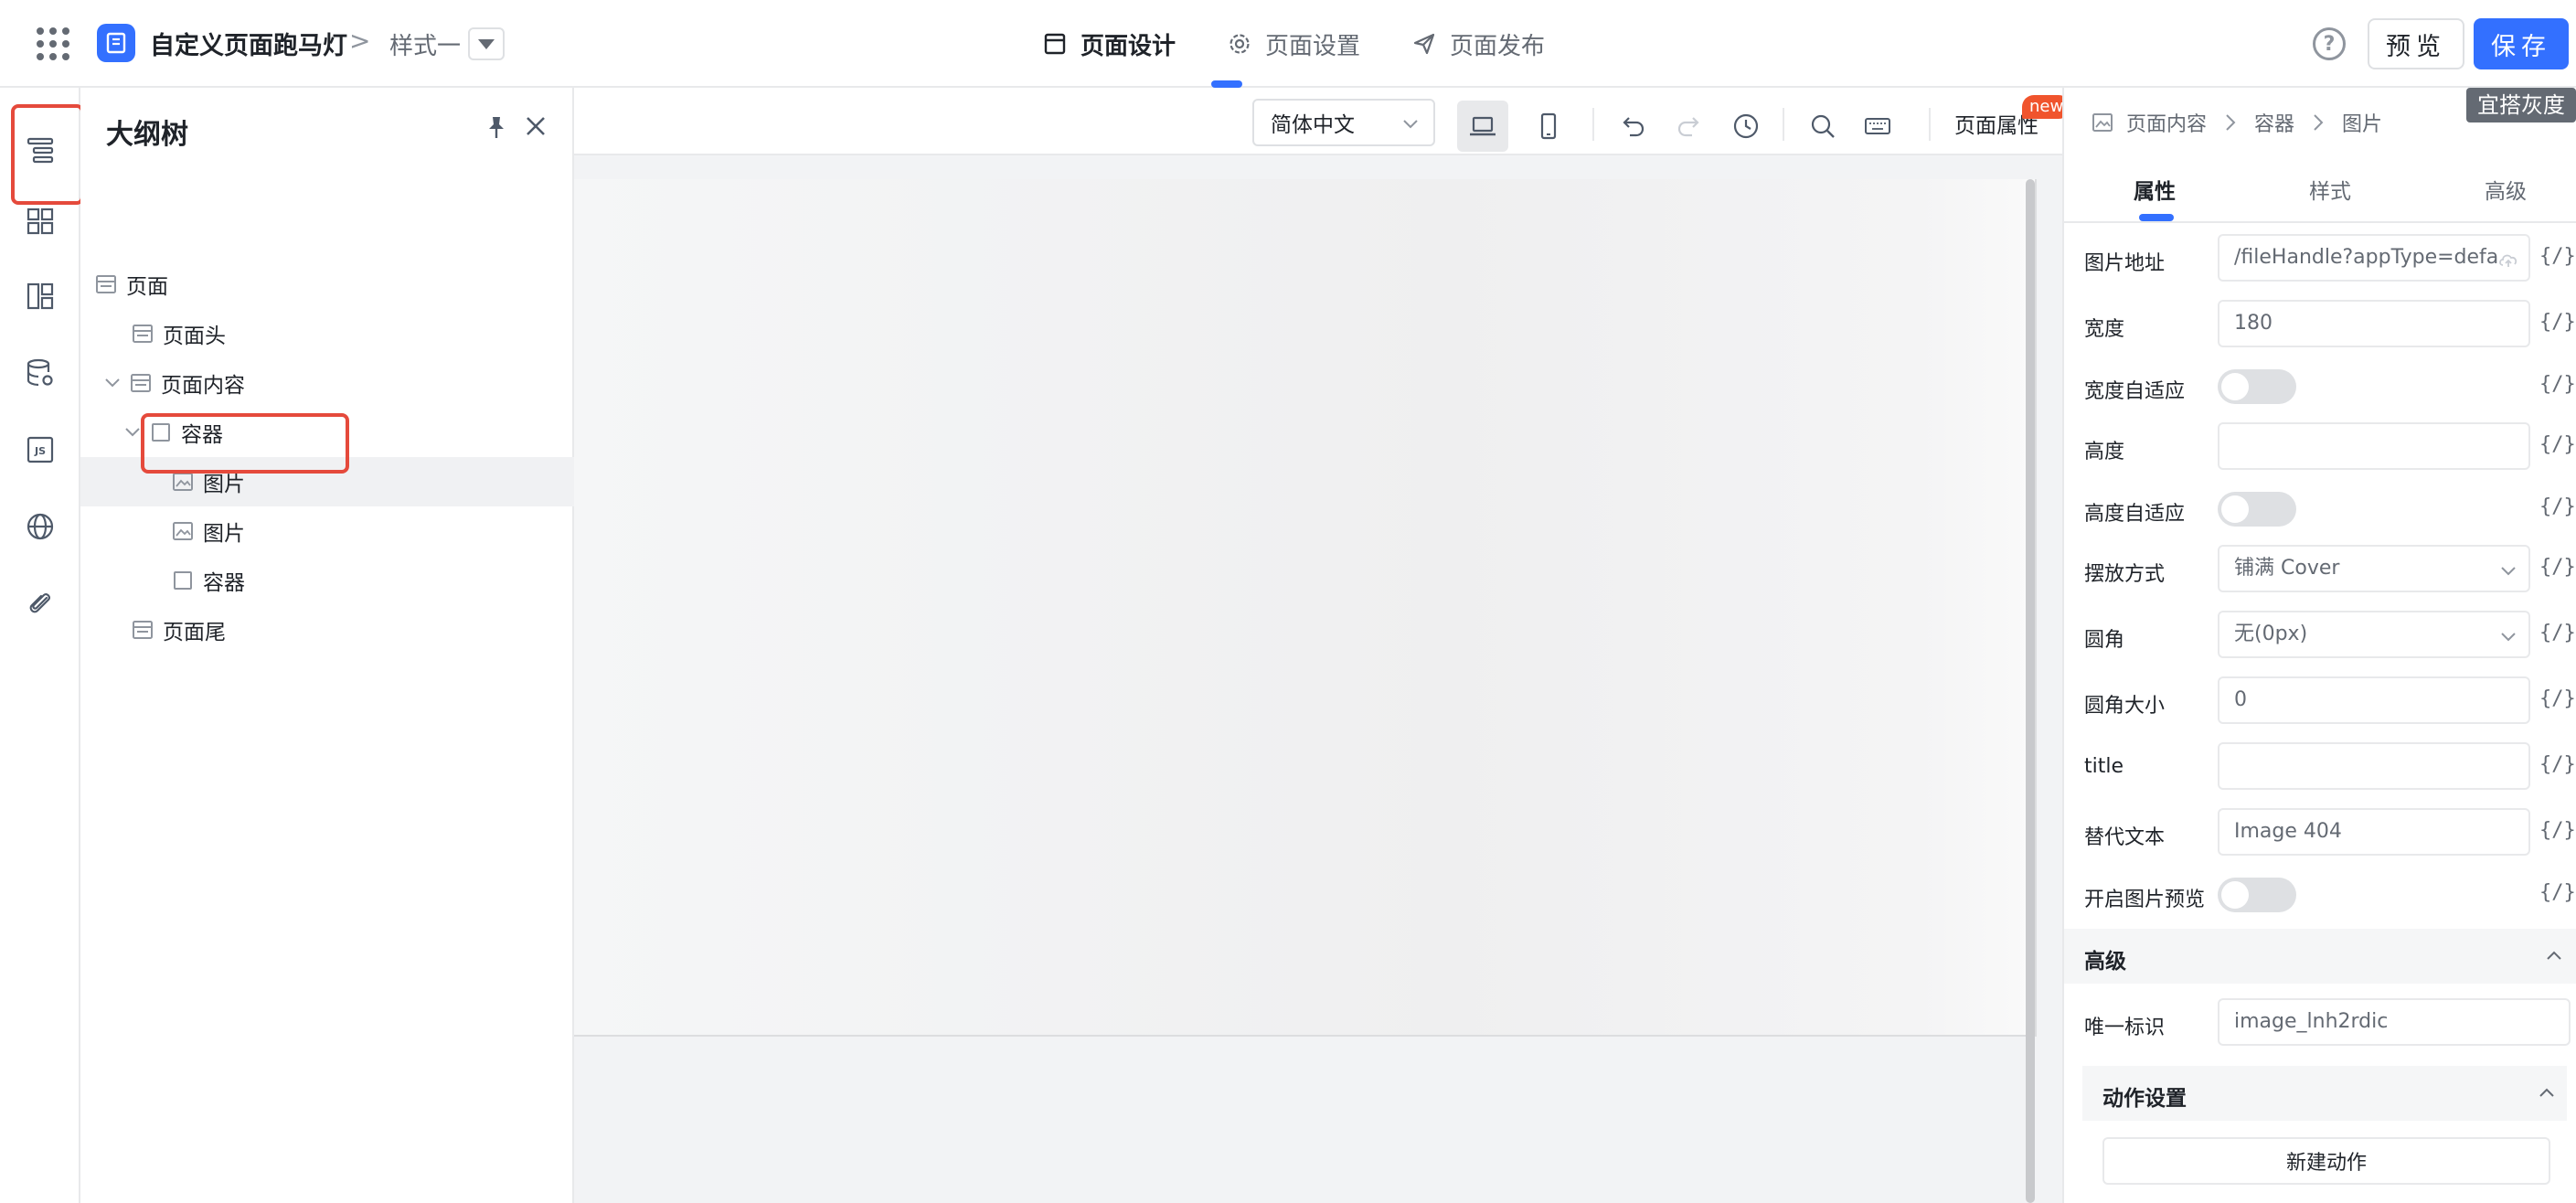 The height and width of the screenshot is (1203, 2576). Describe the element at coordinates (327, 383) in the screenshot. I see `tree-node-page-content: 页面内容` at that location.